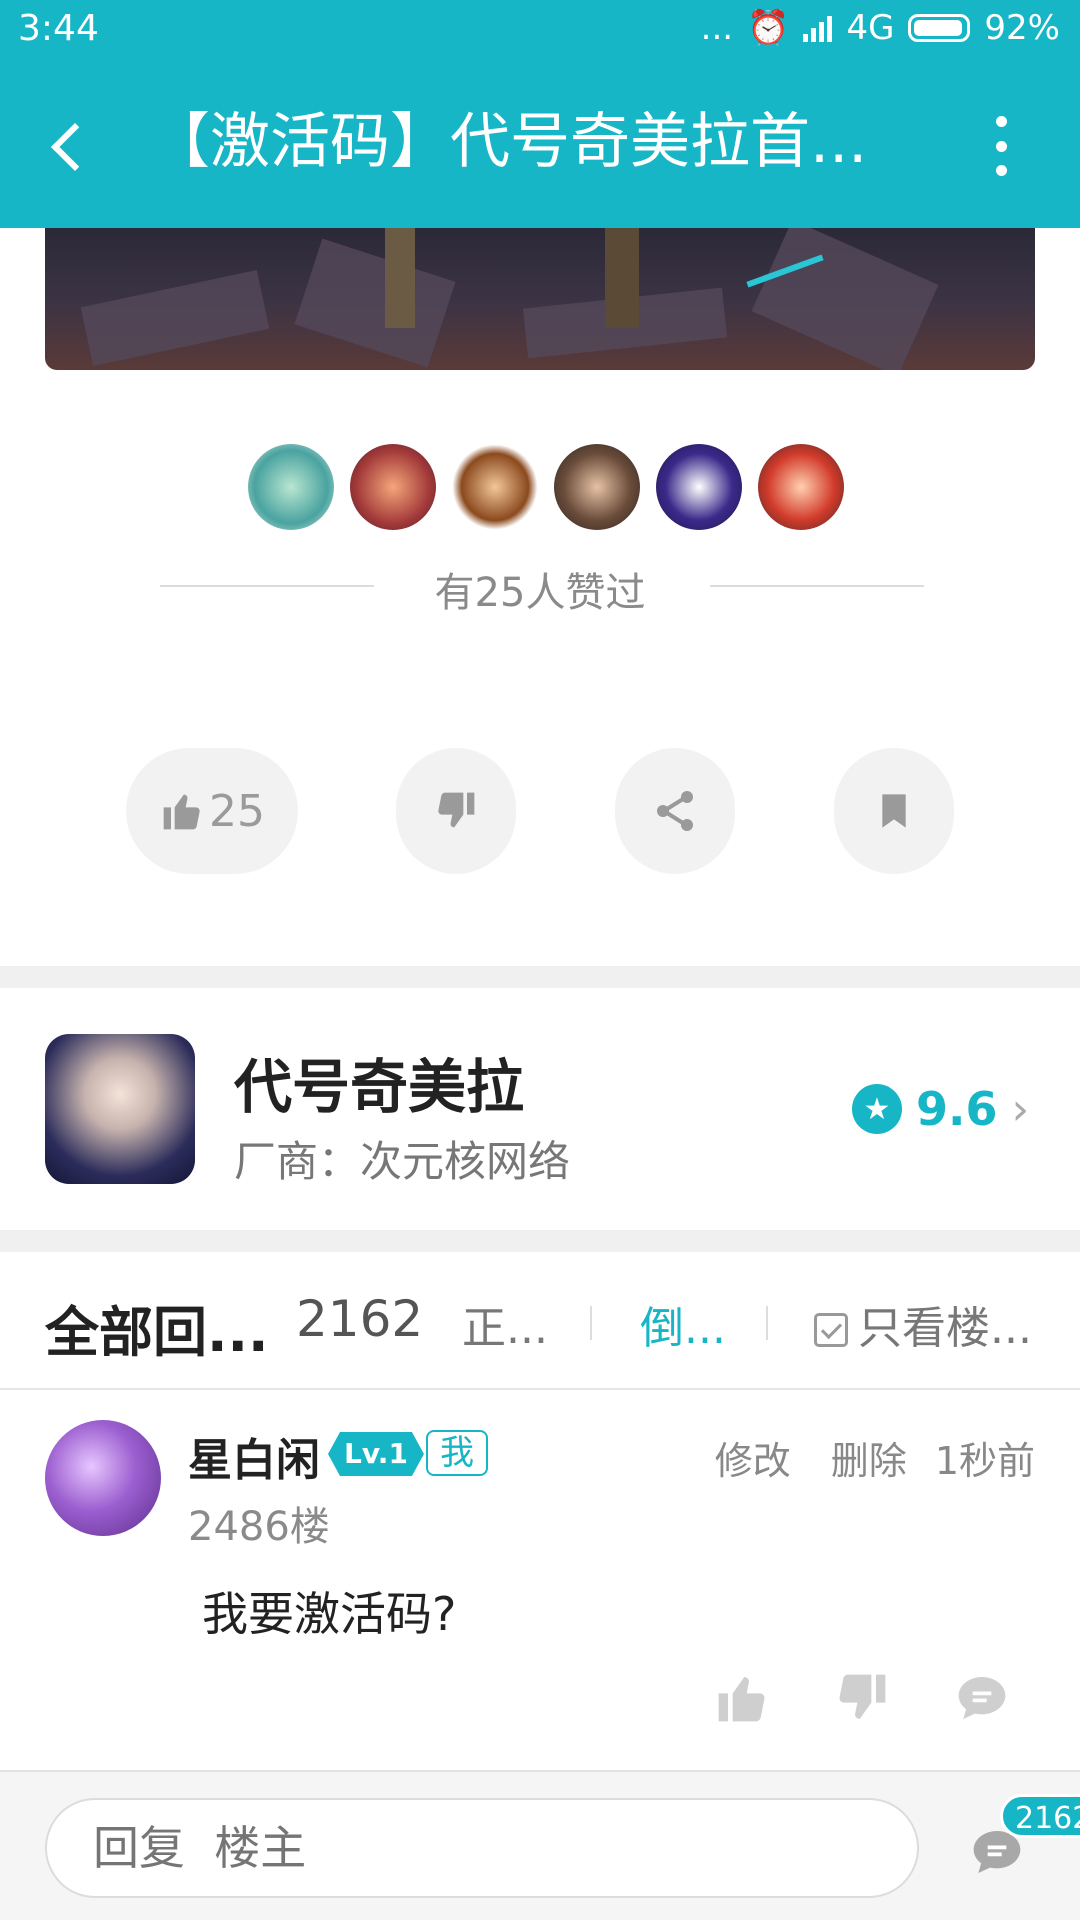  Describe the element at coordinates (70, 145) in the screenshot. I see `back-button` at that location.